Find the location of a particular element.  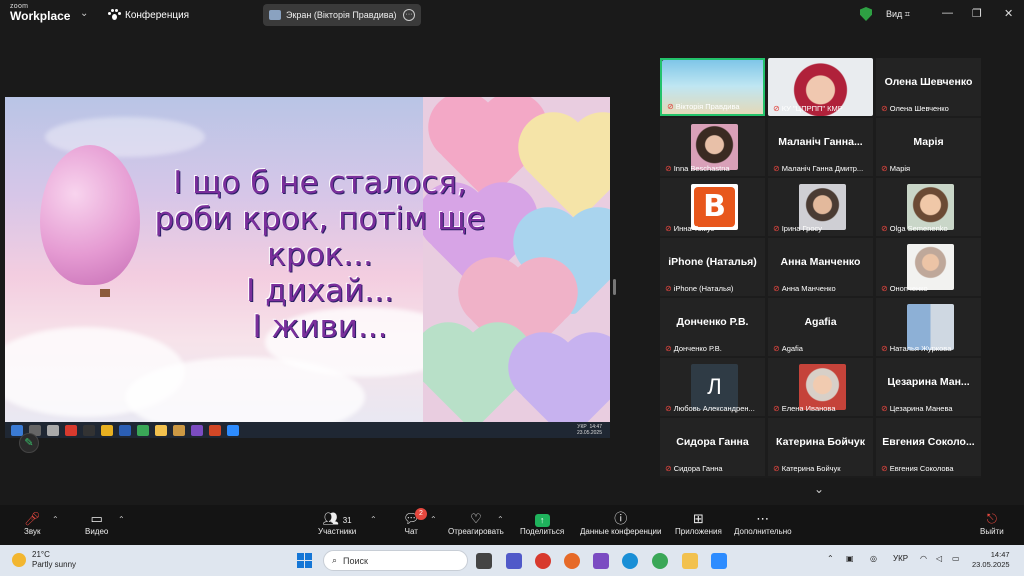

minimize-icon: — is located at coordinates (947, 13).